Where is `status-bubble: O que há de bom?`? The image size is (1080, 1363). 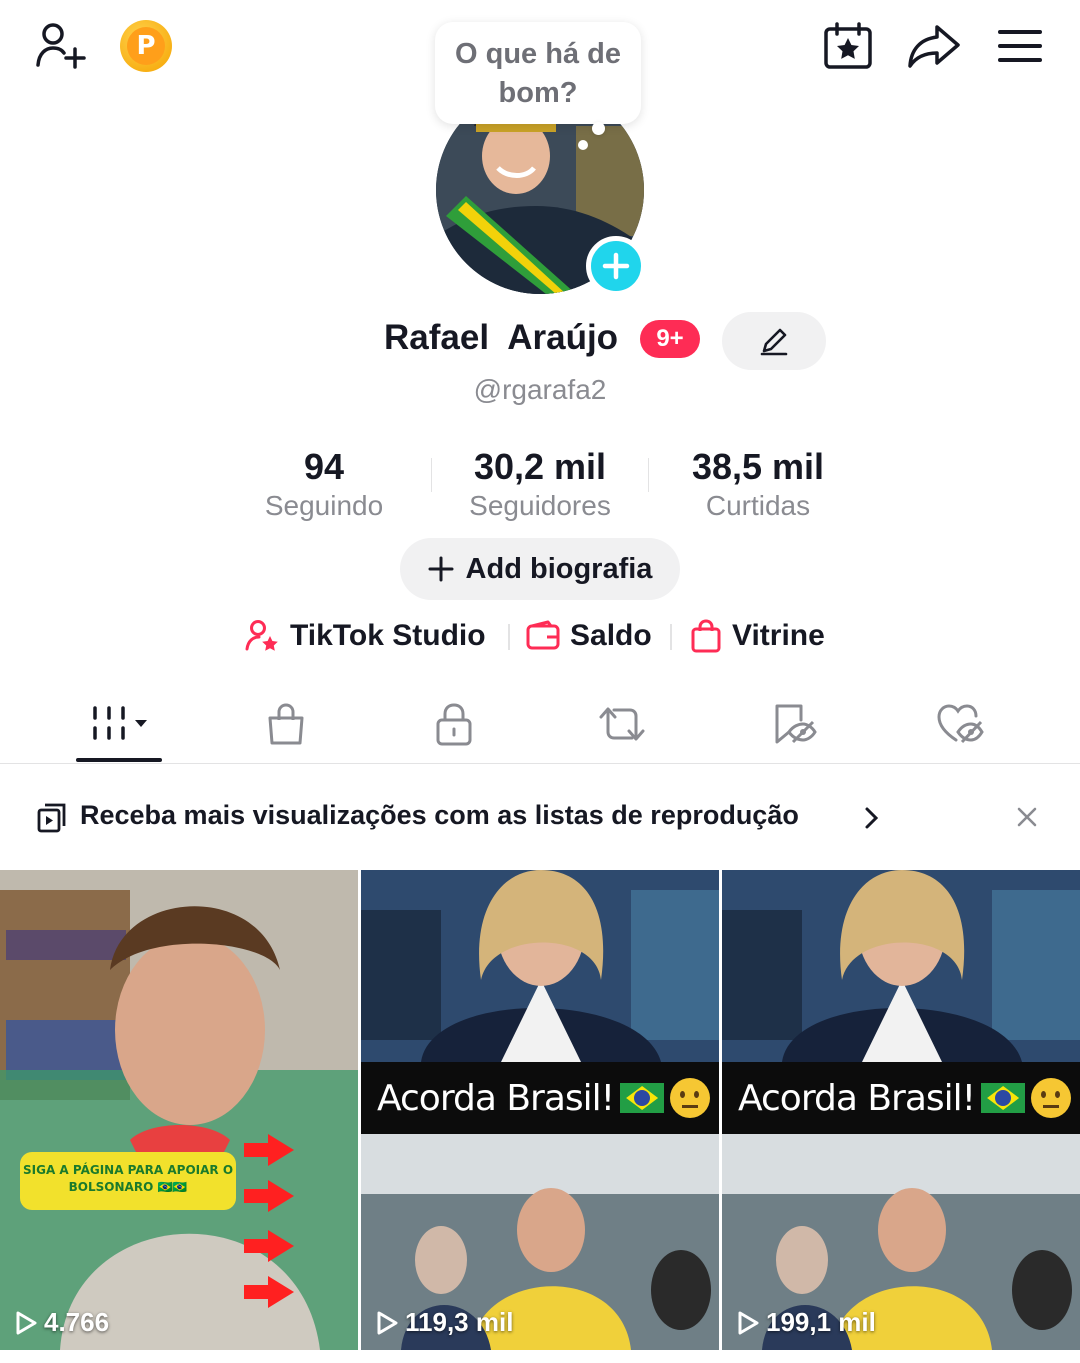 status-bubble: O que há de bom? is located at coordinates (538, 73).